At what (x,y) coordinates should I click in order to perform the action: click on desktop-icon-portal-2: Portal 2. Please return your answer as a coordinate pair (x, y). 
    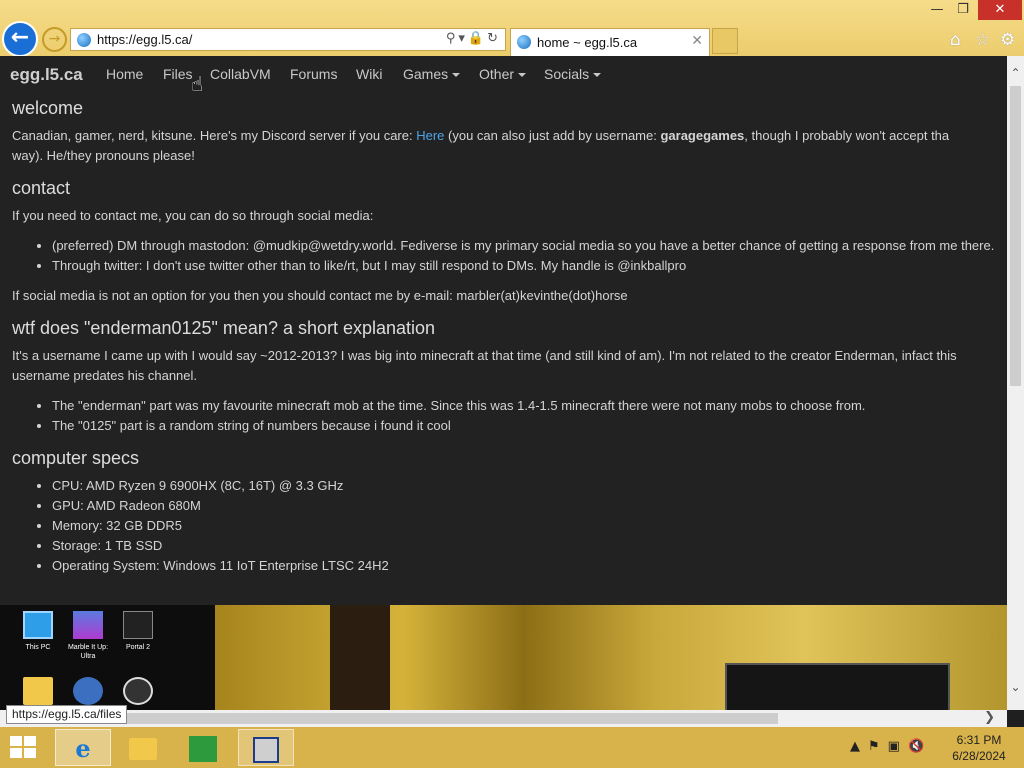
    Looking at the image, I should click on (138, 631).